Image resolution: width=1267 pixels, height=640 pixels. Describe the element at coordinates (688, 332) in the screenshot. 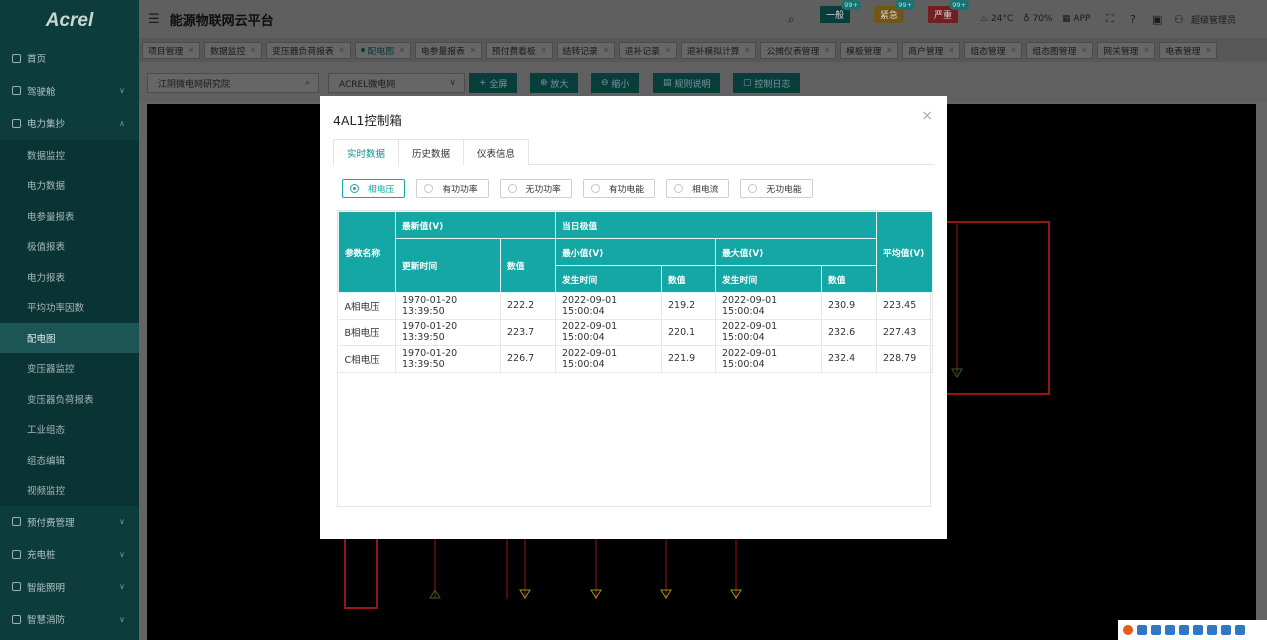

I see `cell-min: 220.1` at that location.